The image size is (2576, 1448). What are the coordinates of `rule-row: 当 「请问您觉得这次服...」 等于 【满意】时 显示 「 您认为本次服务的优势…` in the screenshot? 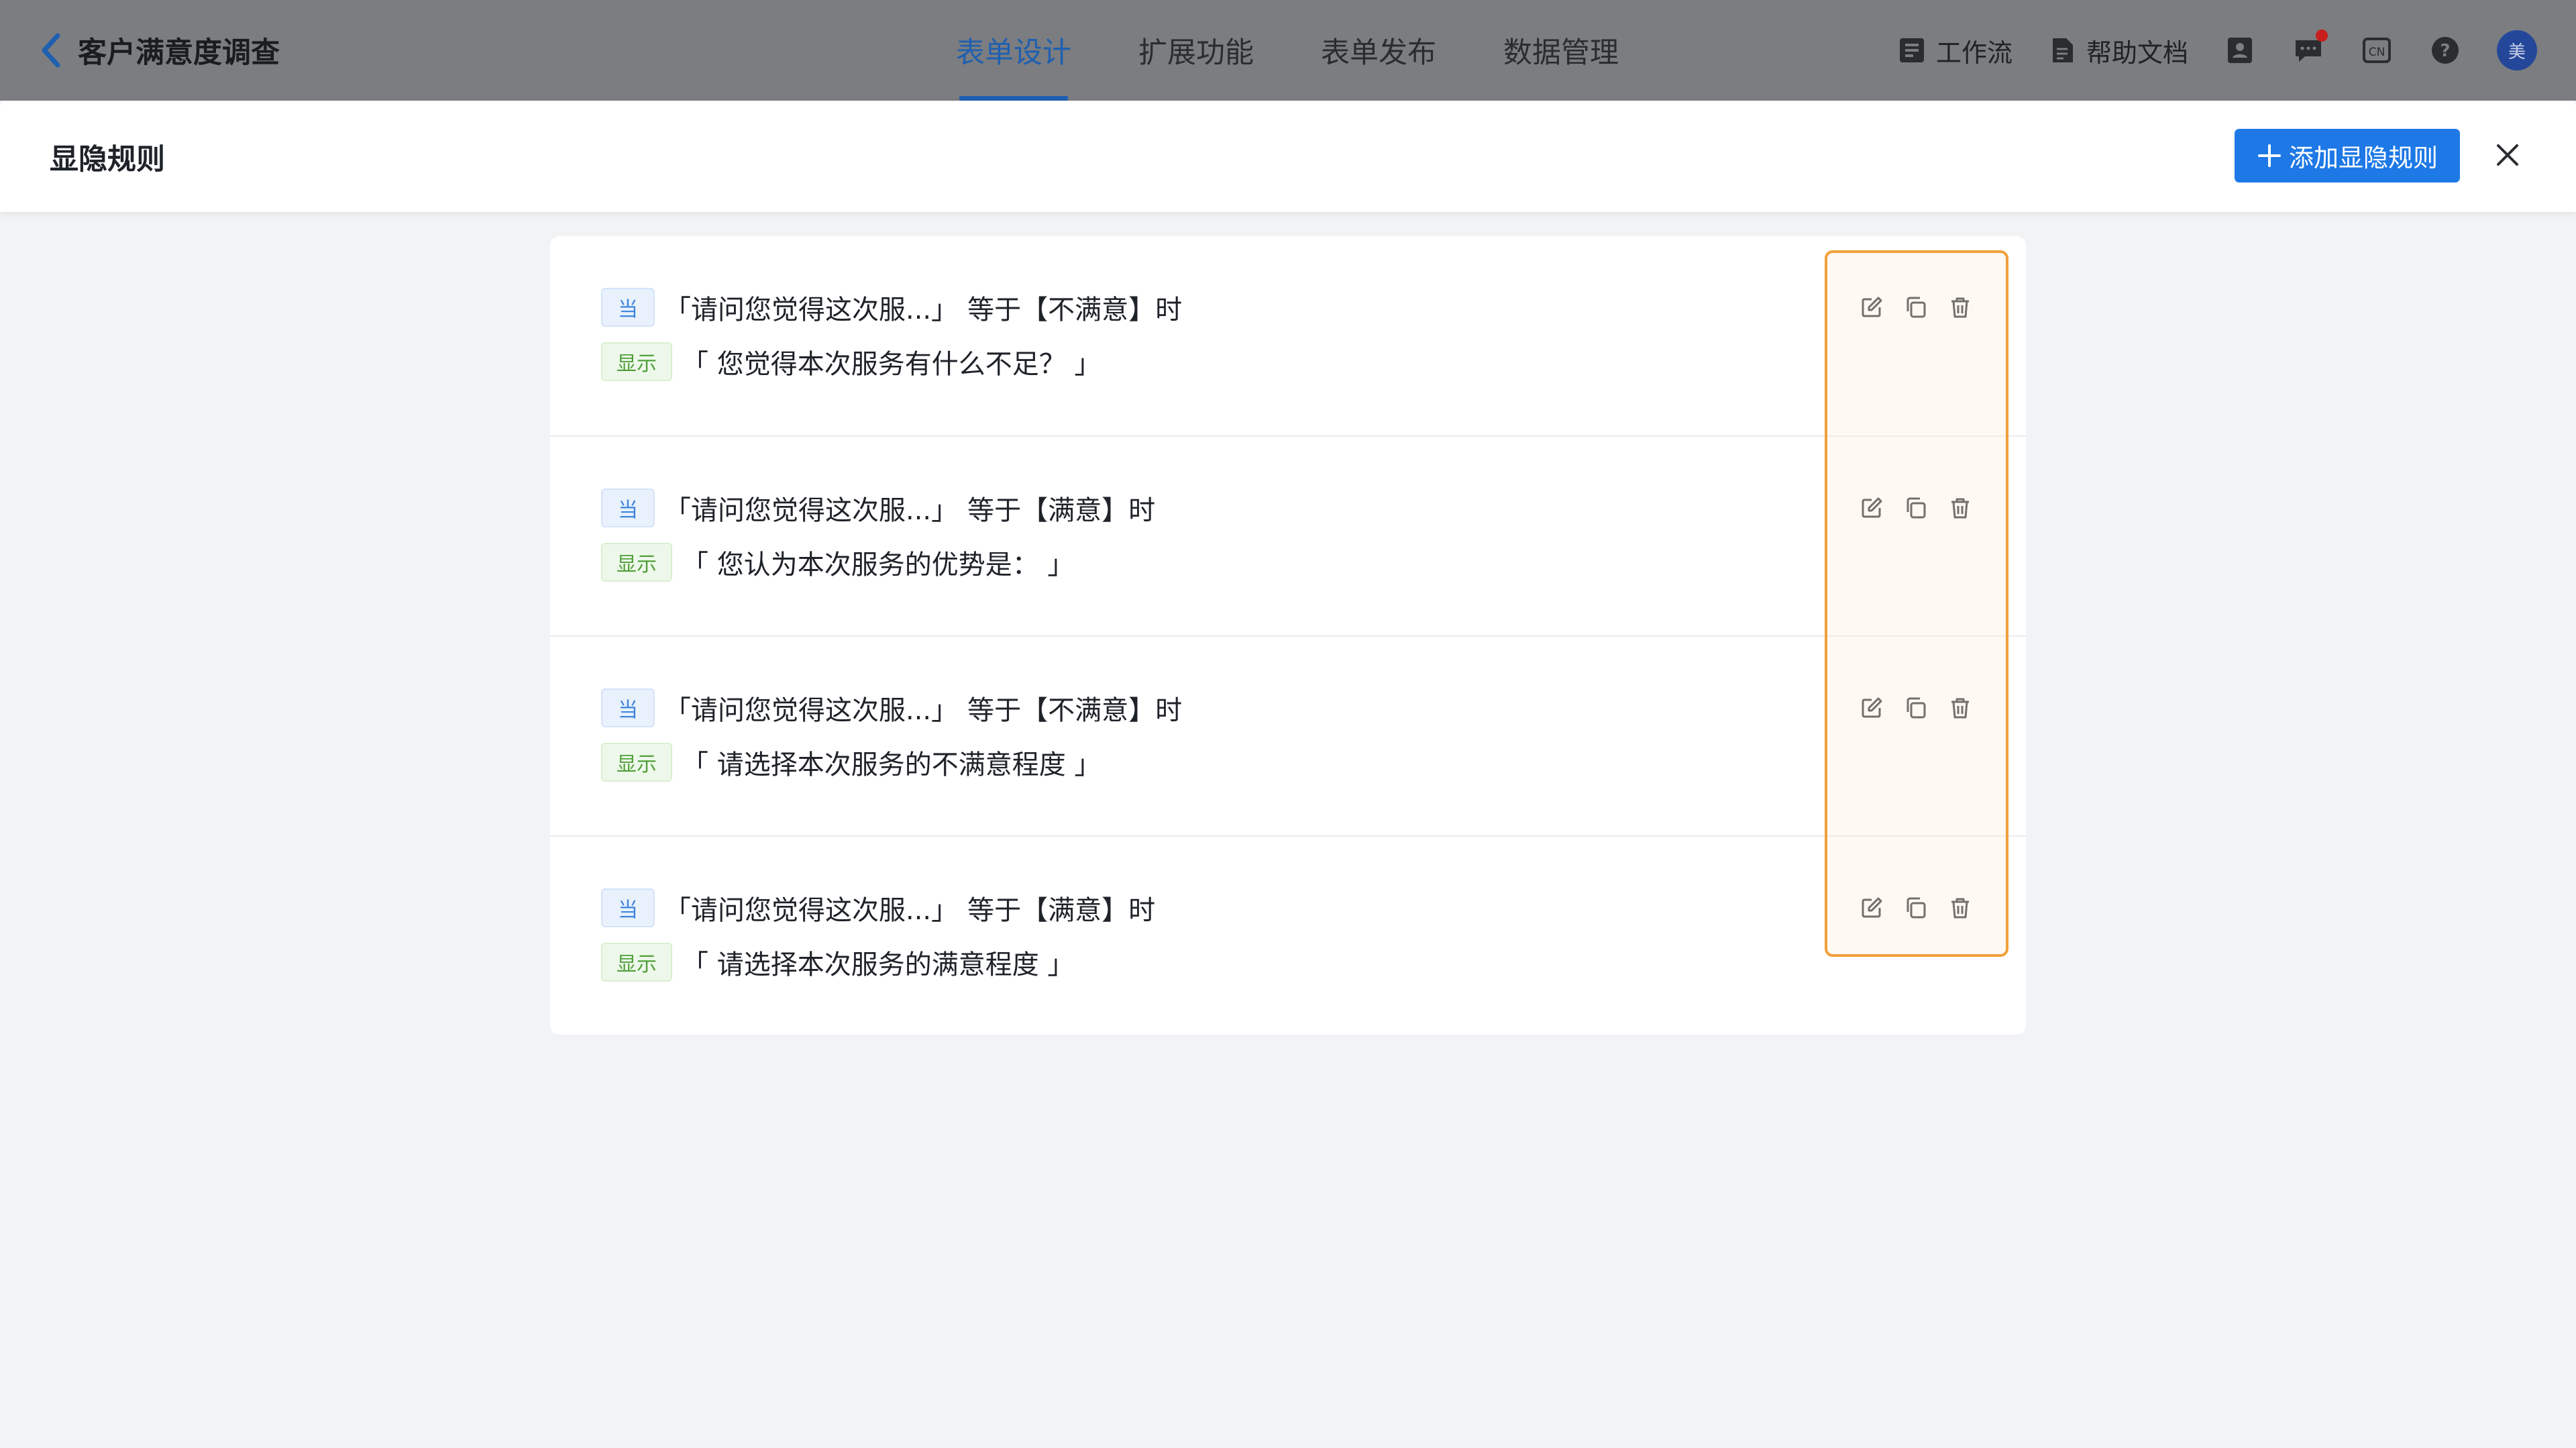 It's located at (1288, 535).